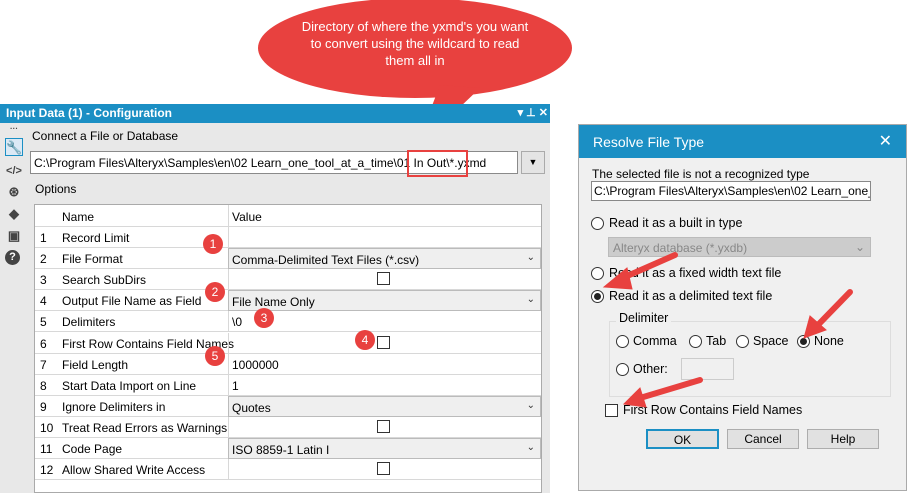 The width and height of the screenshot is (907, 493). Describe the element at coordinates (384, 364) in the screenshot. I see `value-input: 1000000` at that location.